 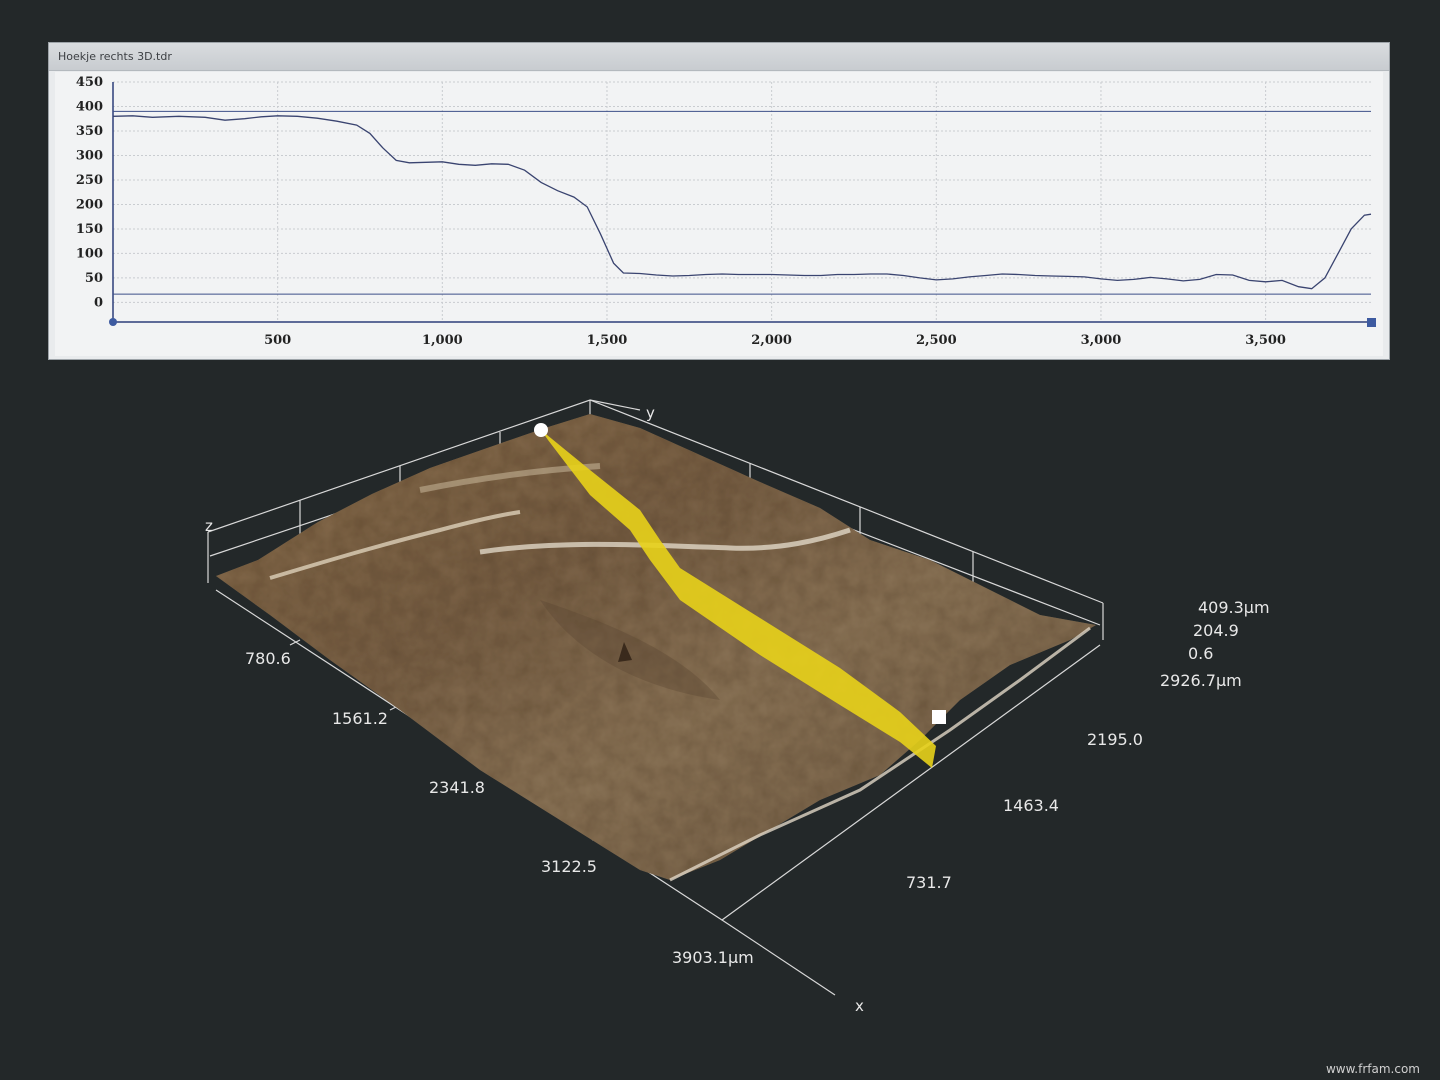 What do you see at coordinates (1372, 1069) in the screenshot?
I see `watermark: www.frfam.com` at bounding box center [1372, 1069].